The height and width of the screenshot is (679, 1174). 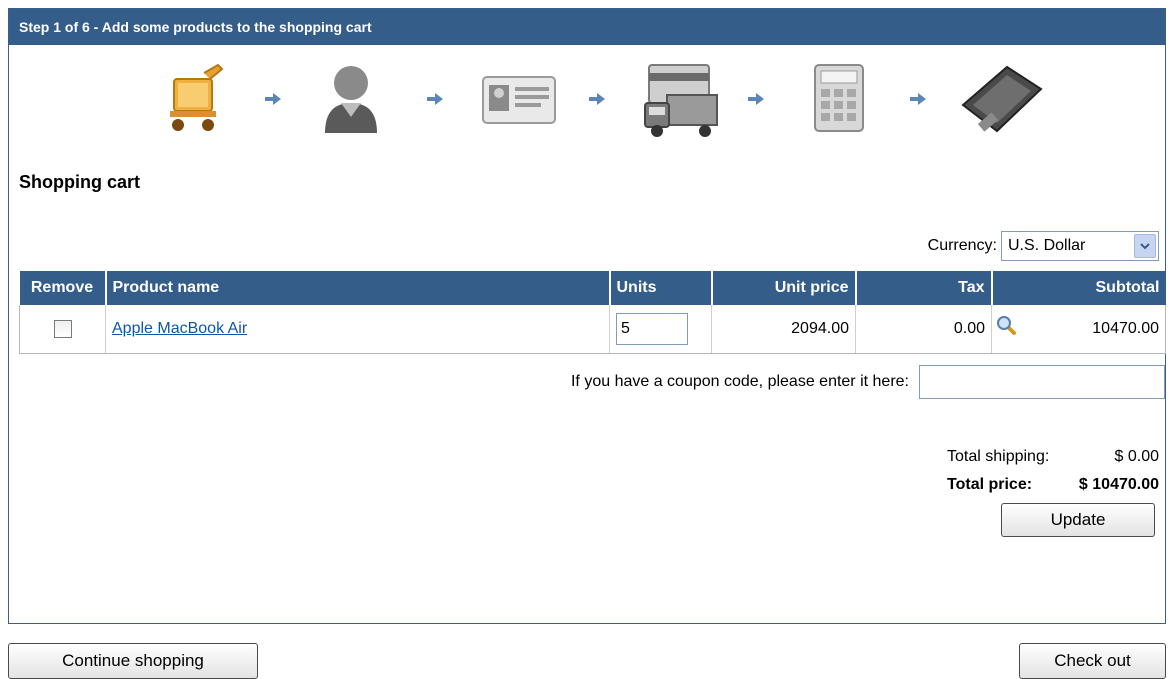 What do you see at coordinates (1053, 457) in the screenshot?
I see `shipping-line: Total shipping: $ 0.00` at bounding box center [1053, 457].